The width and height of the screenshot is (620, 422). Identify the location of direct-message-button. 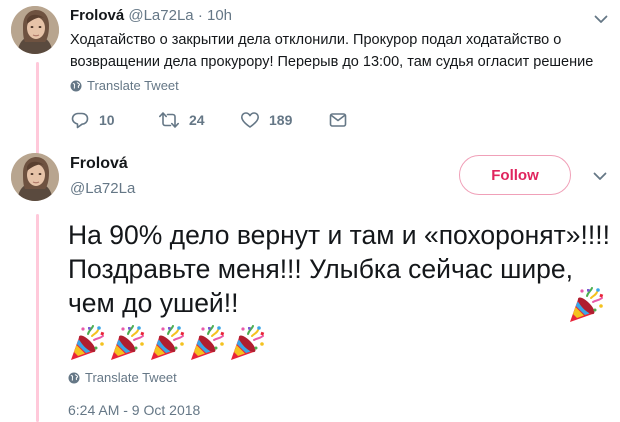
(338, 120).